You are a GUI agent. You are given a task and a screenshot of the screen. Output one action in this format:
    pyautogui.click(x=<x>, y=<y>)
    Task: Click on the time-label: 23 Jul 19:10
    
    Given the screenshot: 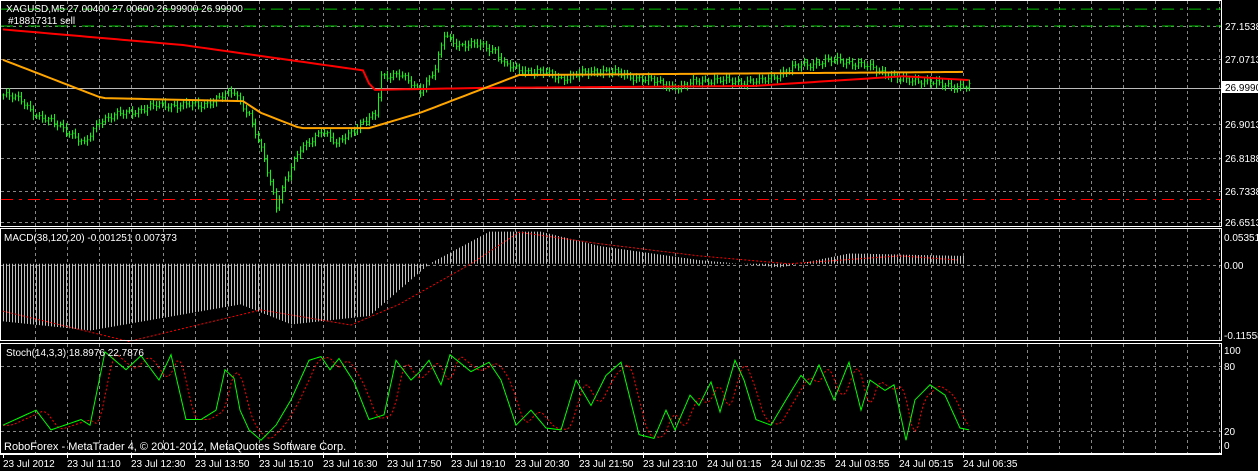 What is the action you would take?
    pyautogui.click(x=478, y=464)
    